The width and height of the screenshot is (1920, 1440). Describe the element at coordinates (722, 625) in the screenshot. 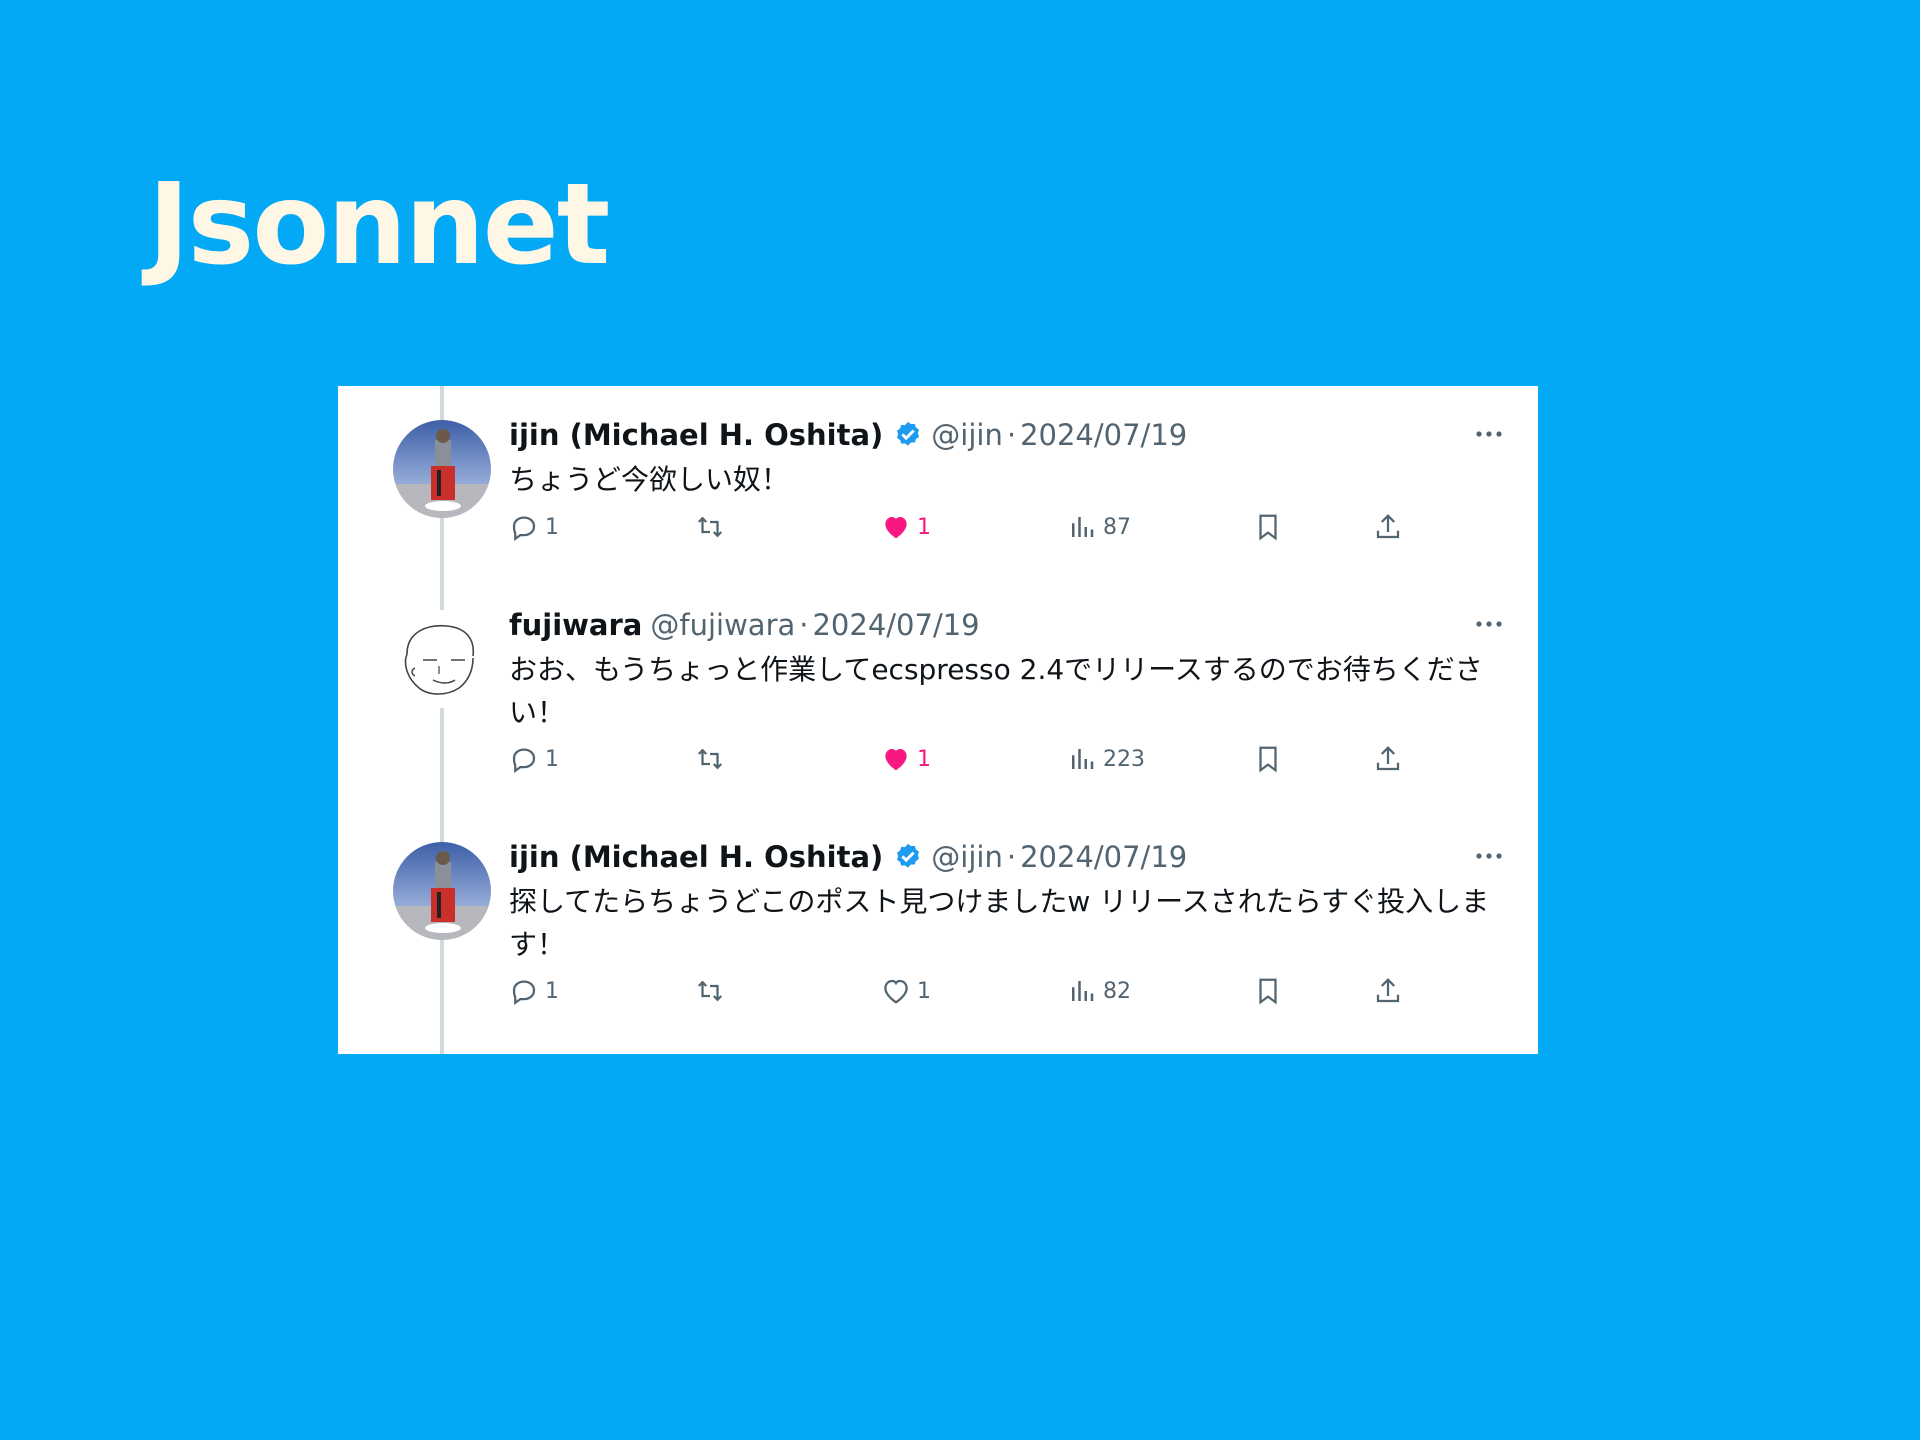

I see `user-handle: @fujiwara` at that location.